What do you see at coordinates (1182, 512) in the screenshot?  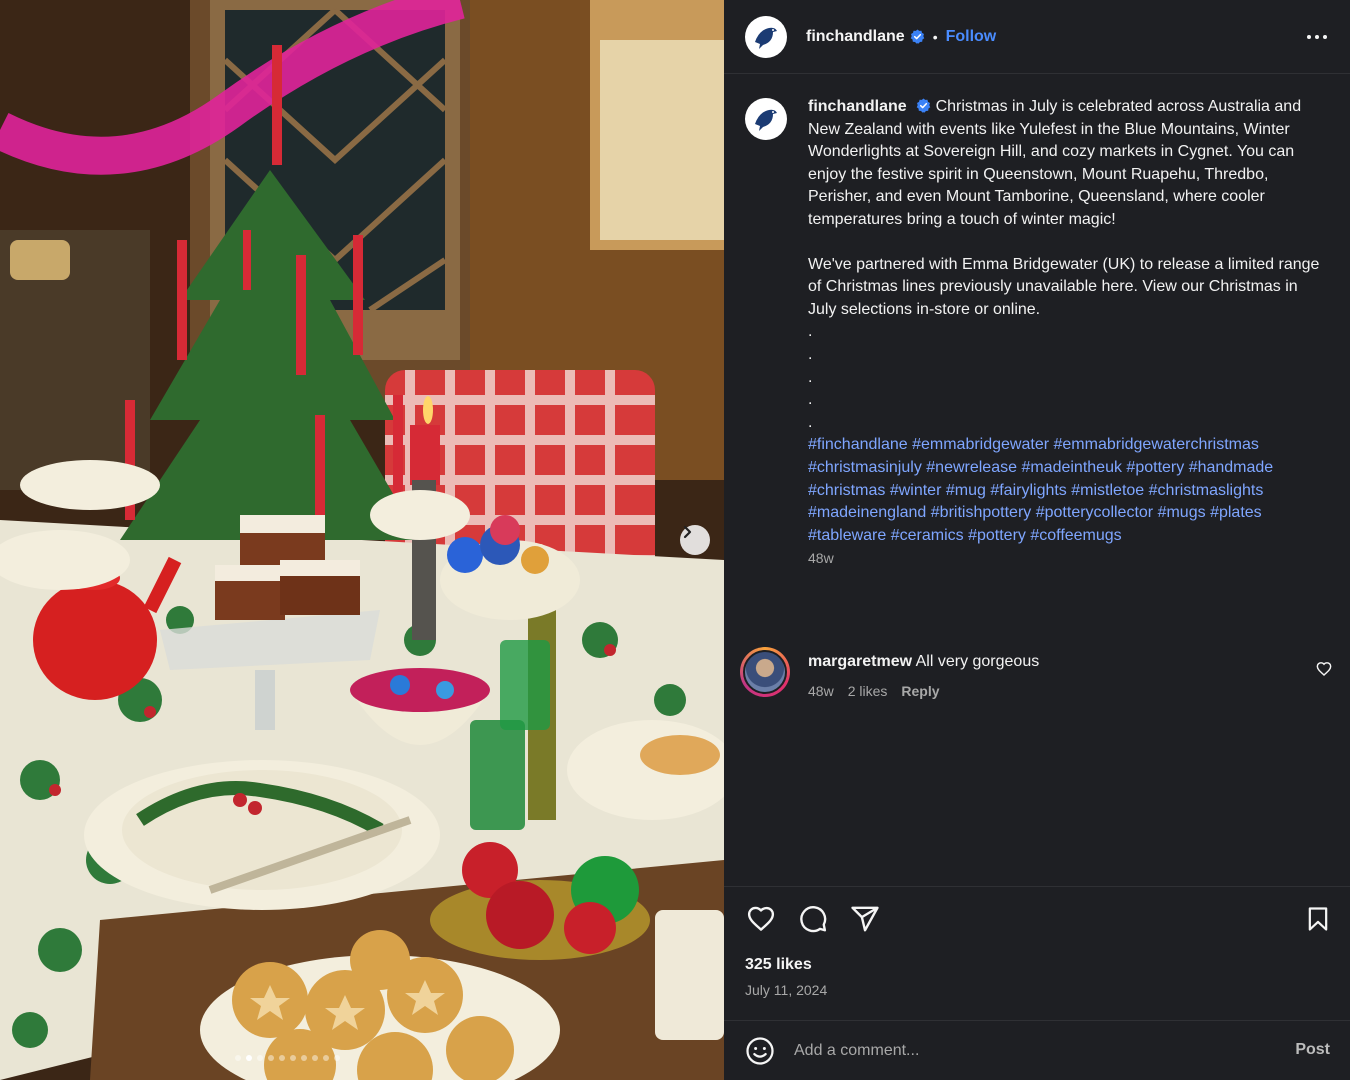 I see `hashtag-link: #mugs` at bounding box center [1182, 512].